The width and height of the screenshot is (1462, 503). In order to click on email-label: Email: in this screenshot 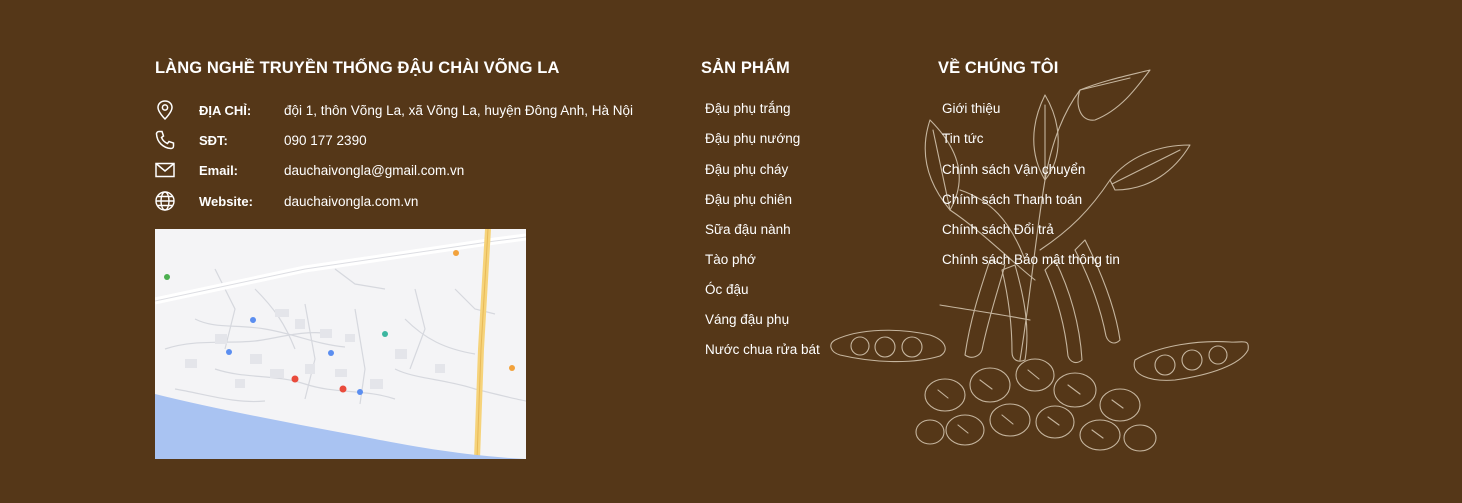, I will do `click(219, 170)`.